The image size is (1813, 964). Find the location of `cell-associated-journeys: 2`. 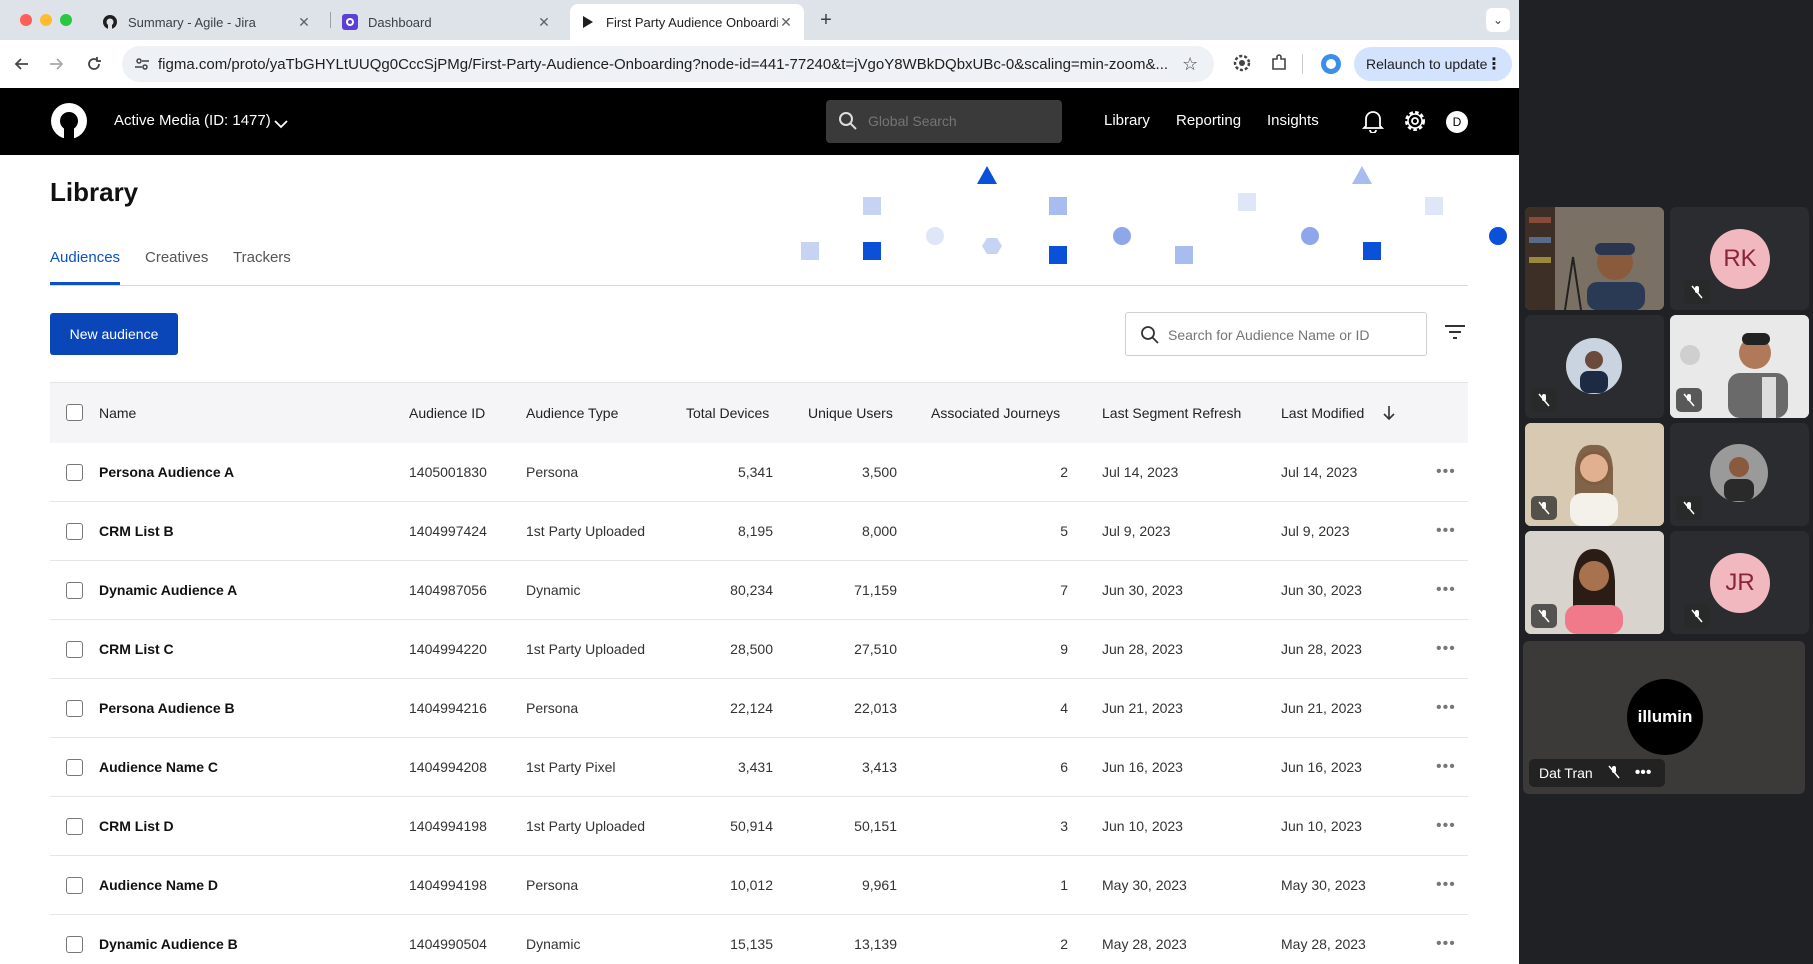

cell-associated-journeys: 2 is located at coordinates (1064, 472).